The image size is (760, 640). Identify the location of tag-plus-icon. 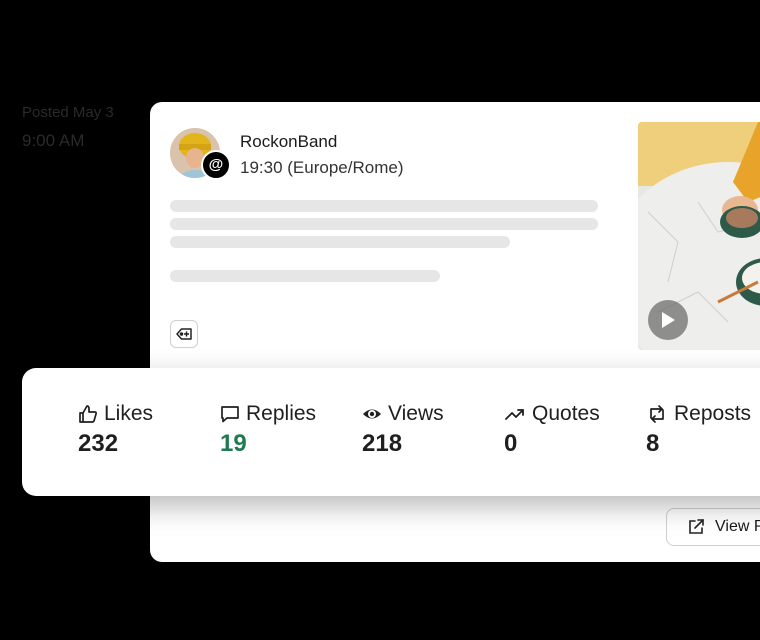
(184, 334).